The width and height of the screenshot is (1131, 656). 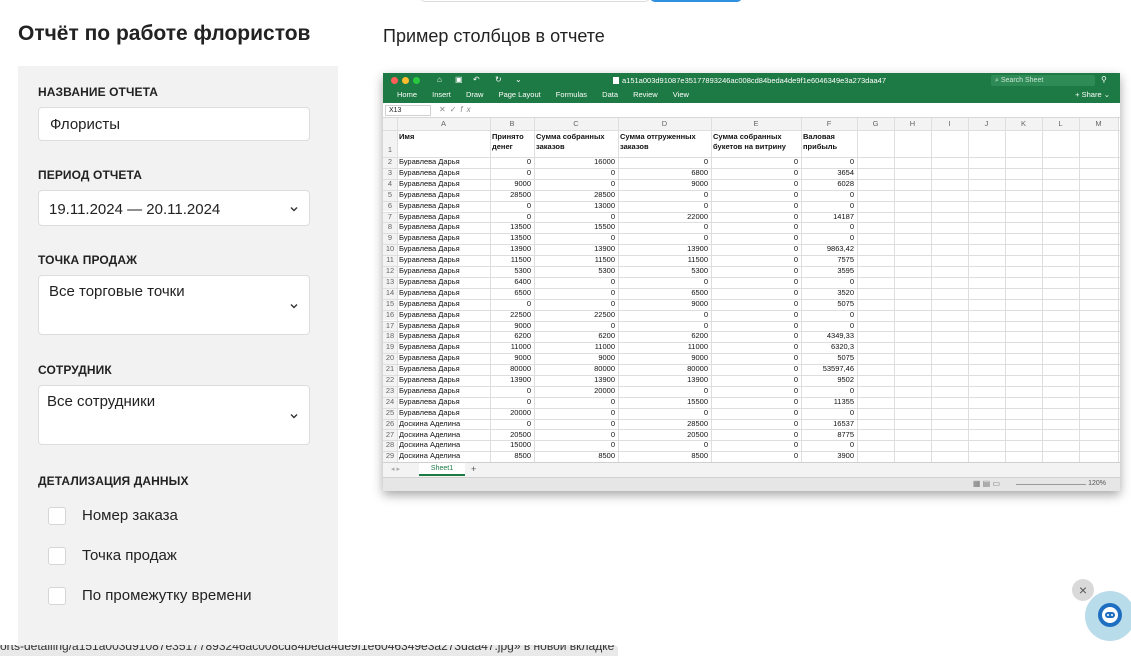 I want to click on excel-sheet-tabs: ◂ ▸ Sheet1 +, so click(x=751, y=469).